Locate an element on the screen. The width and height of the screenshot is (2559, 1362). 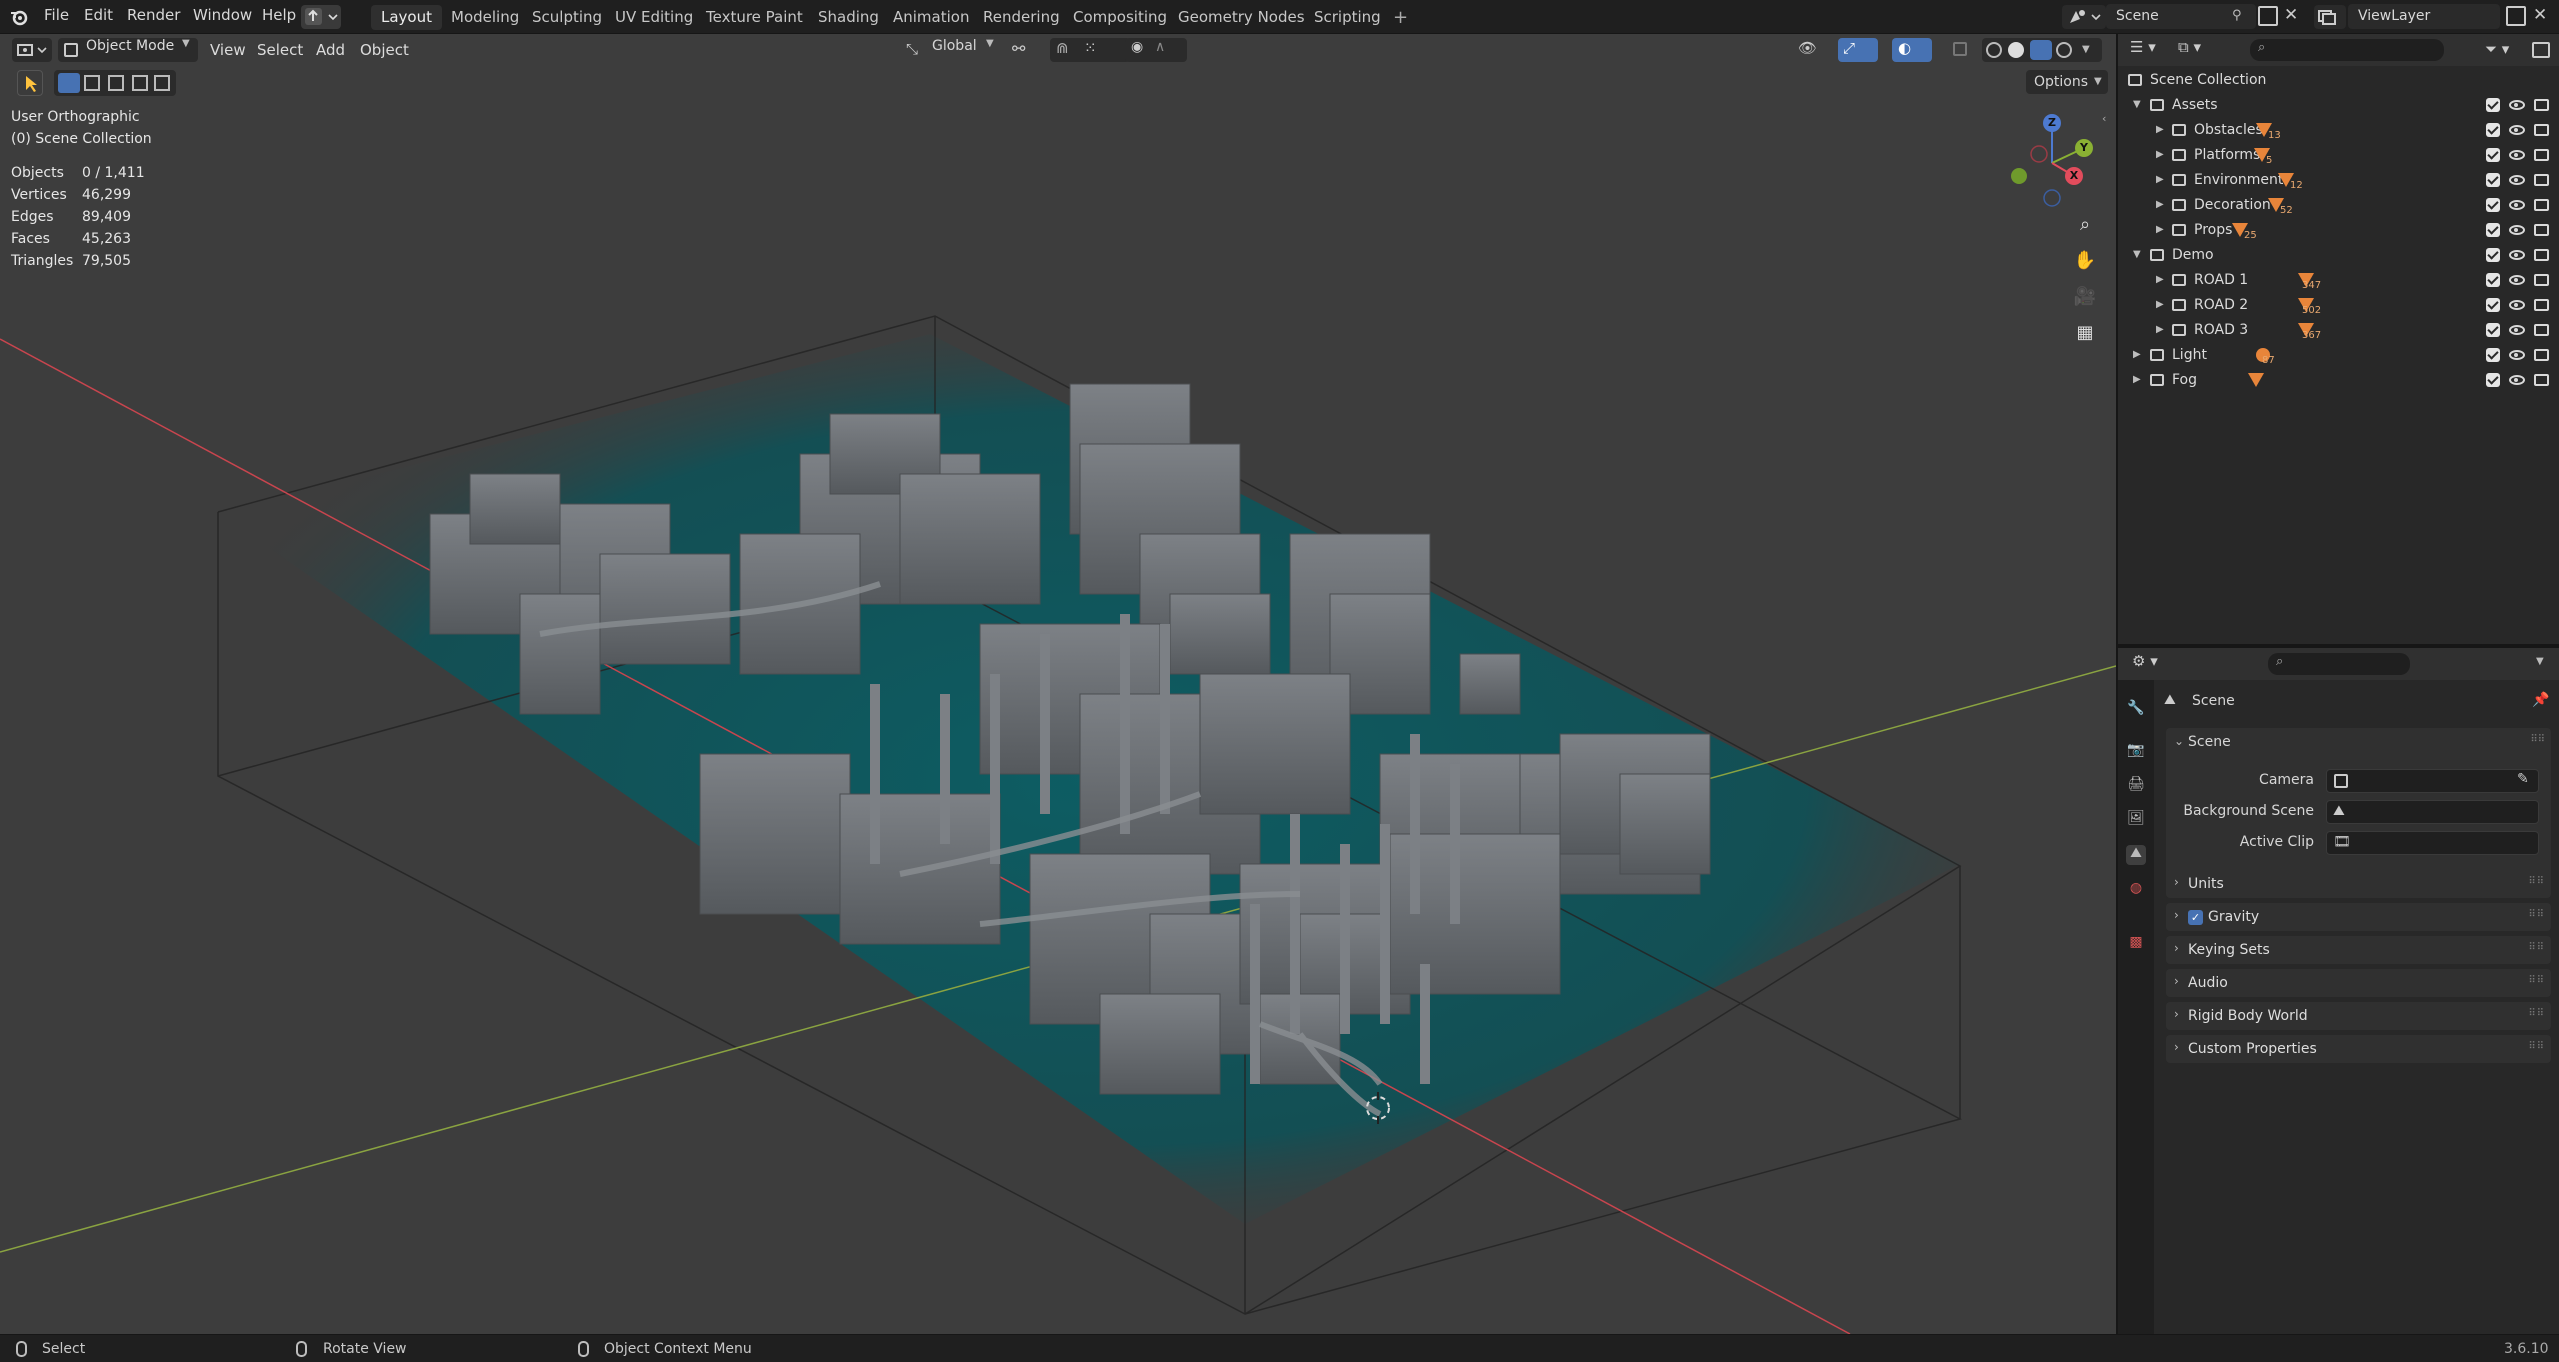
gravity-panel: › ✓ Gravity ⠿⠿ is located at coordinates (2358, 917).